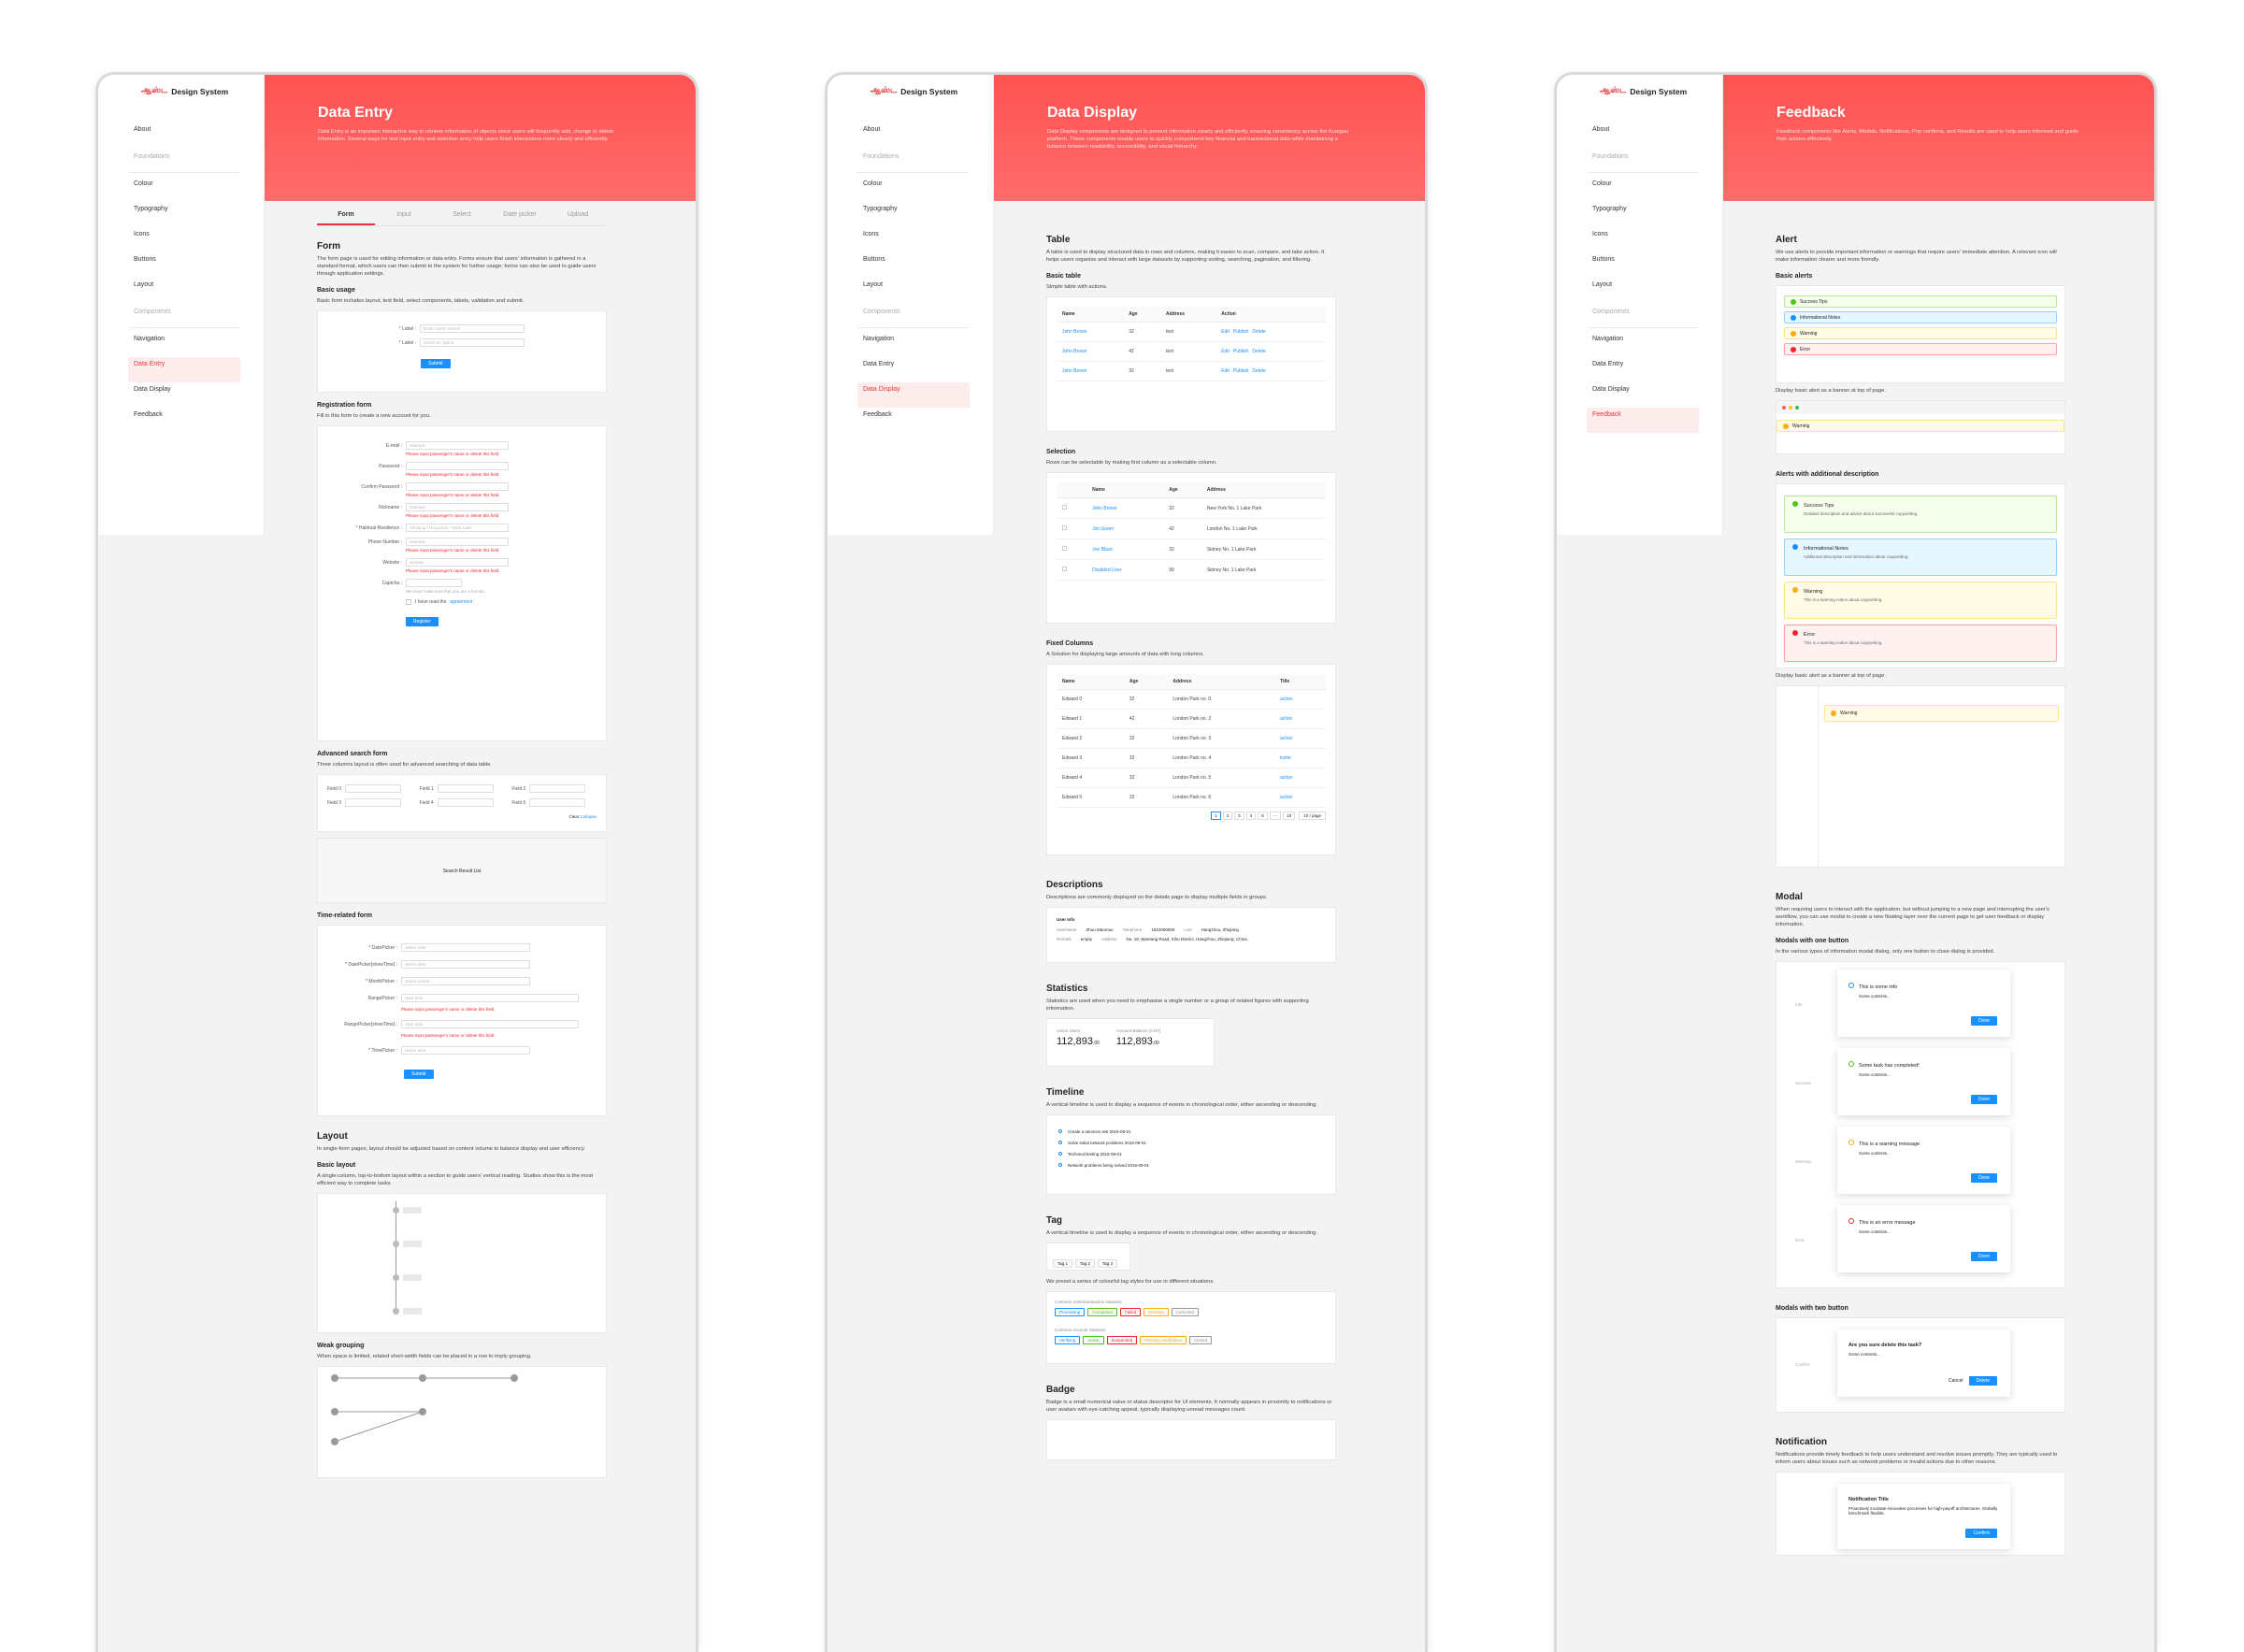 The height and width of the screenshot is (1652, 2244). What do you see at coordinates (1251, 816) in the screenshot?
I see `page-button: 4` at bounding box center [1251, 816].